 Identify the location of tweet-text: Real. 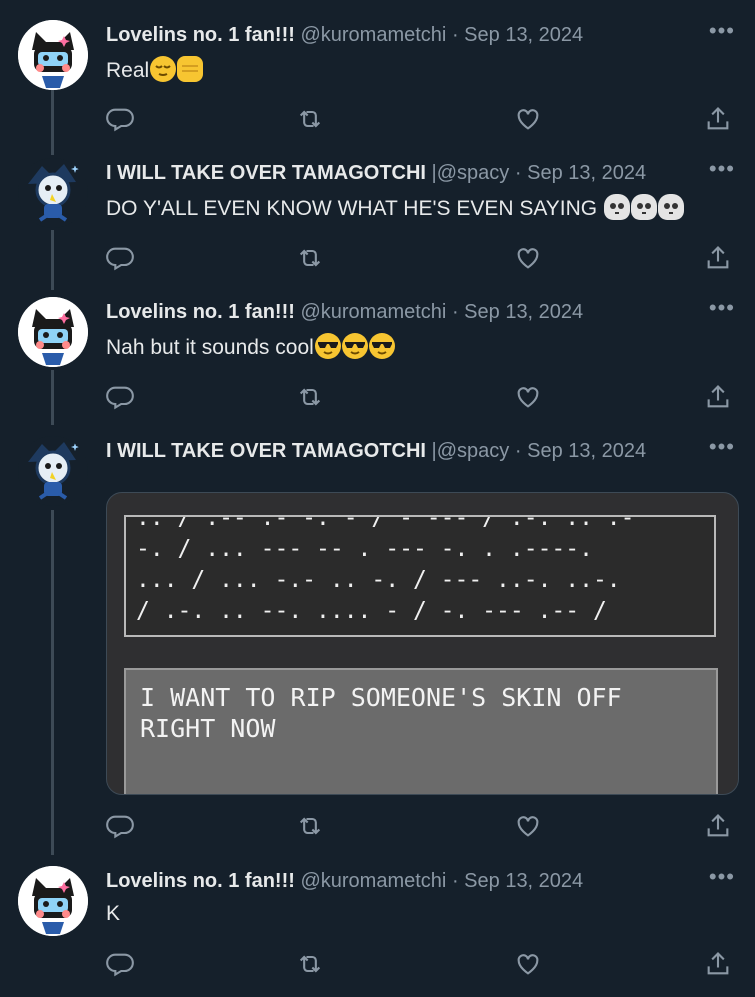
(155, 69).